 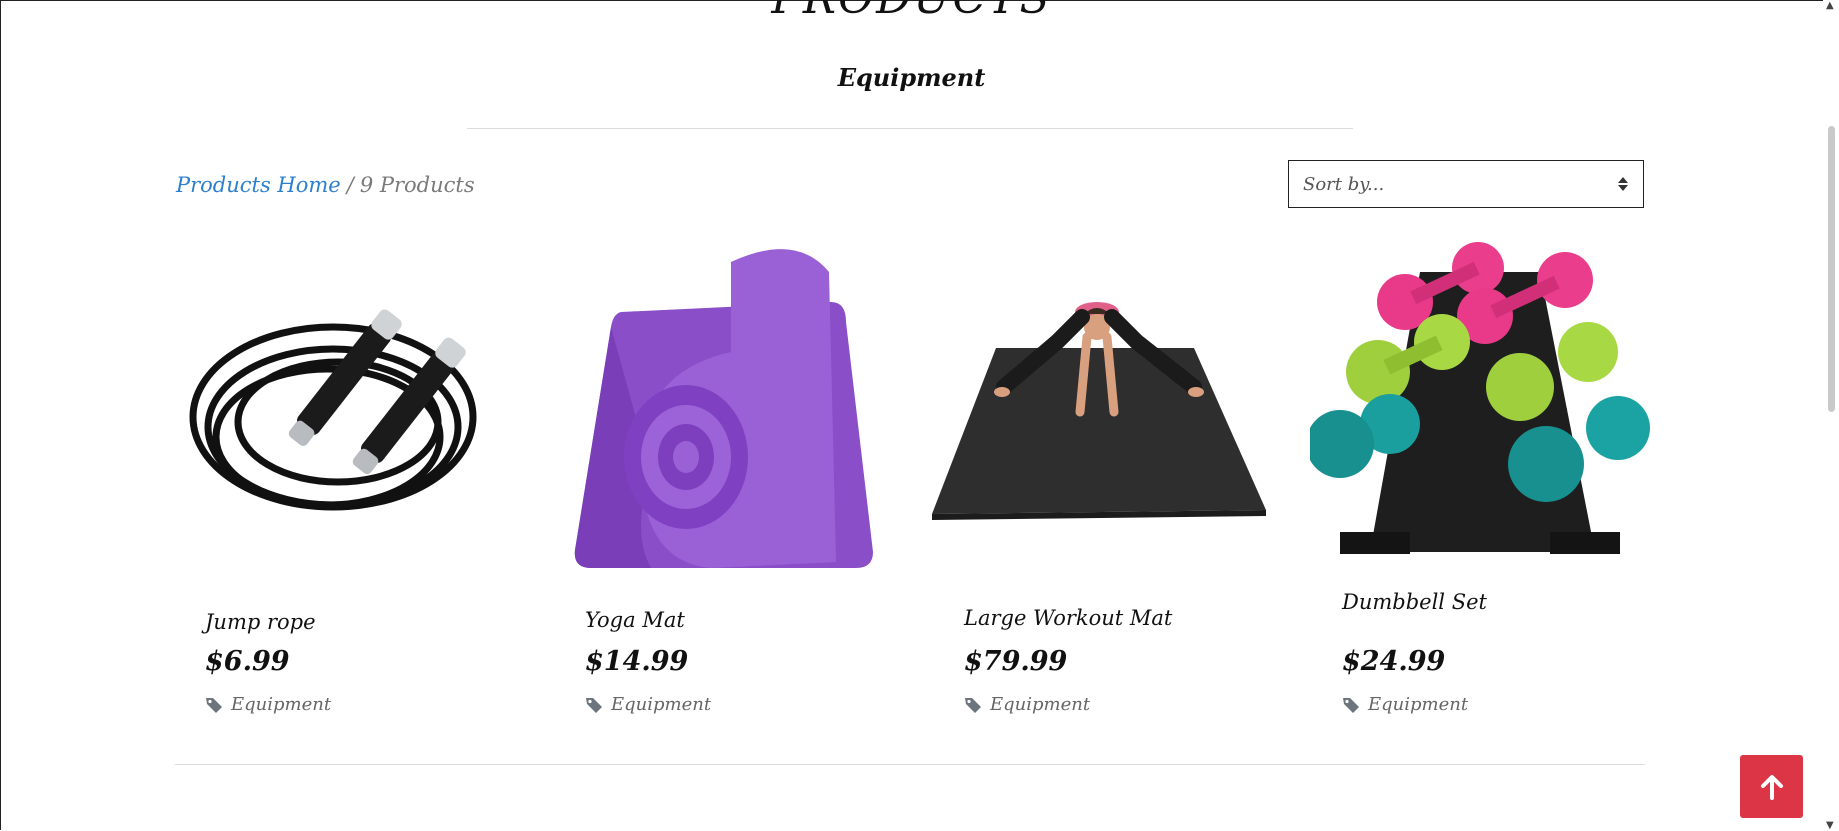 What do you see at coordinates (731, 402) in the screenshot?
I see `yoga-mat-image` at bounding box center [731, 402].